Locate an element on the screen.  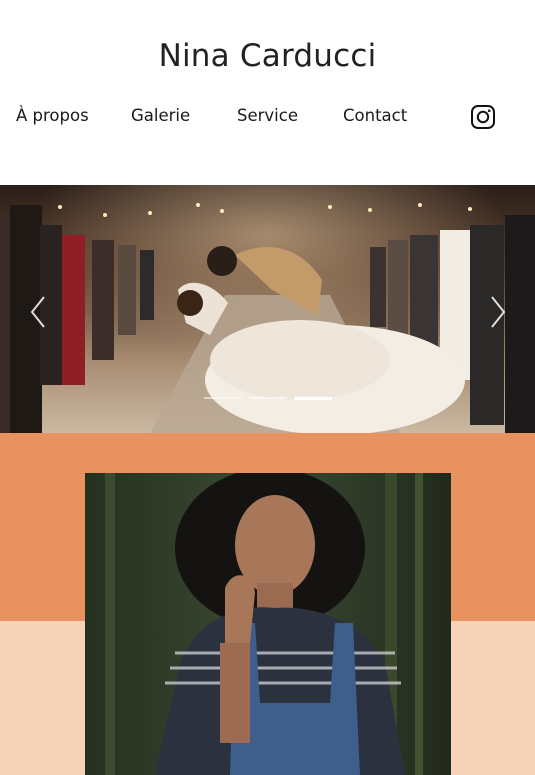
site-title: Nina Carducci is located at coordinates (267, 56).